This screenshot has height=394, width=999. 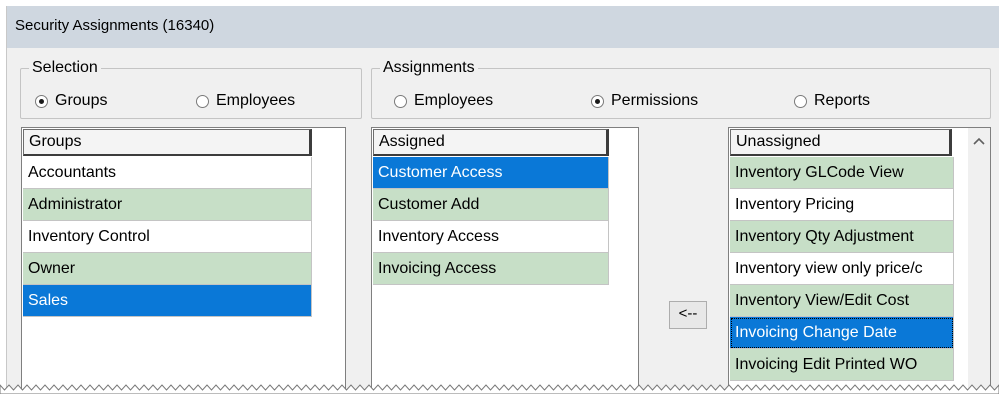 What do you see at coordinates (842, 365) in the screenshot?
I see `list-item: Invoicing Edit Printed WO` at bounding box center [842, 365].